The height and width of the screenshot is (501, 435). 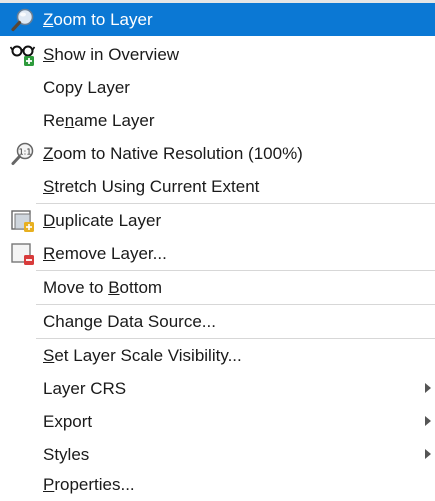 I want to click on menu-item-label: Zoom to Native Resolution (100%), so click(x=173, y=153).